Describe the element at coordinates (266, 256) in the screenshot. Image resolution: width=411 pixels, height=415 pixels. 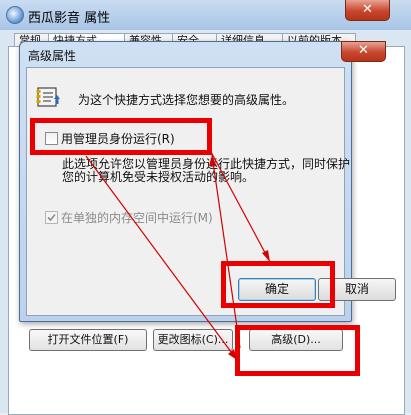
I see `arrowhead-down-right` at that location.